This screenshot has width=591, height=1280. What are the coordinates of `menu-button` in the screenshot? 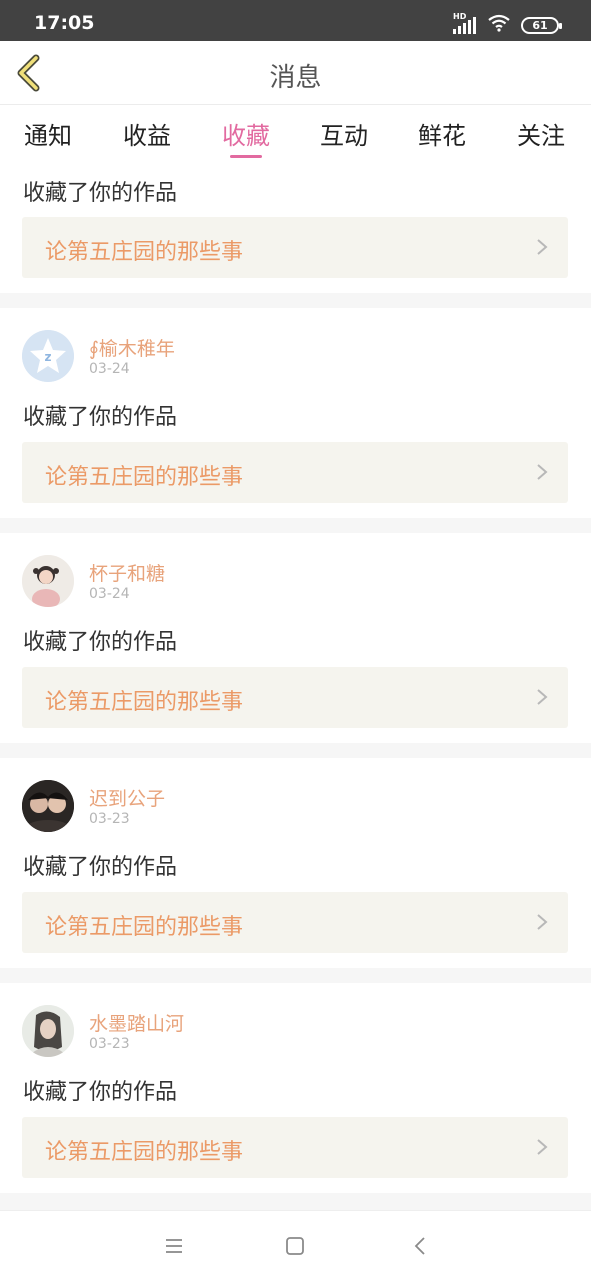 It's located at (174, 1246).